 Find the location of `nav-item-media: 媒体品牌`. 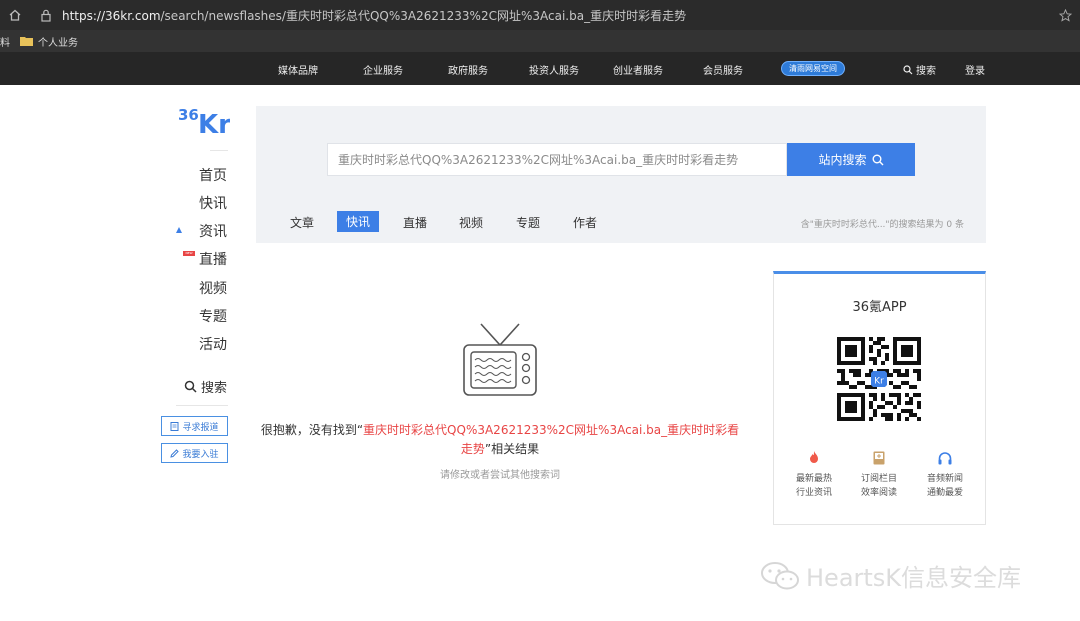

nav-item-media: 媒体品牌 is located at coordinates (298, 69).